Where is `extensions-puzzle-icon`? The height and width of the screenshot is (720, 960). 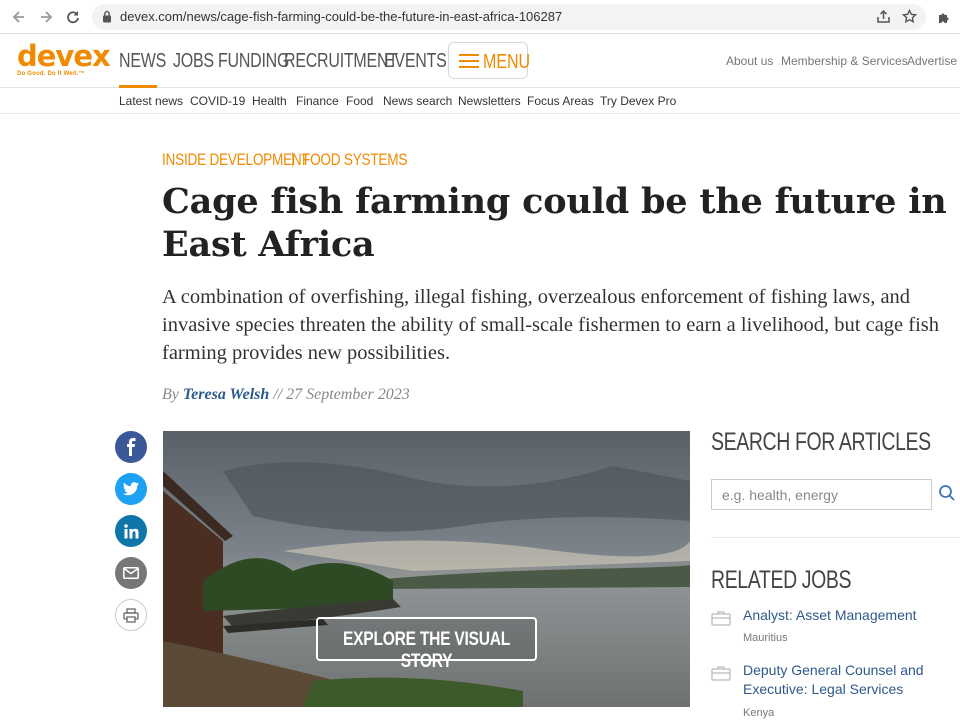
extensions-puzzle-icon is located at coordinates (943, 17).